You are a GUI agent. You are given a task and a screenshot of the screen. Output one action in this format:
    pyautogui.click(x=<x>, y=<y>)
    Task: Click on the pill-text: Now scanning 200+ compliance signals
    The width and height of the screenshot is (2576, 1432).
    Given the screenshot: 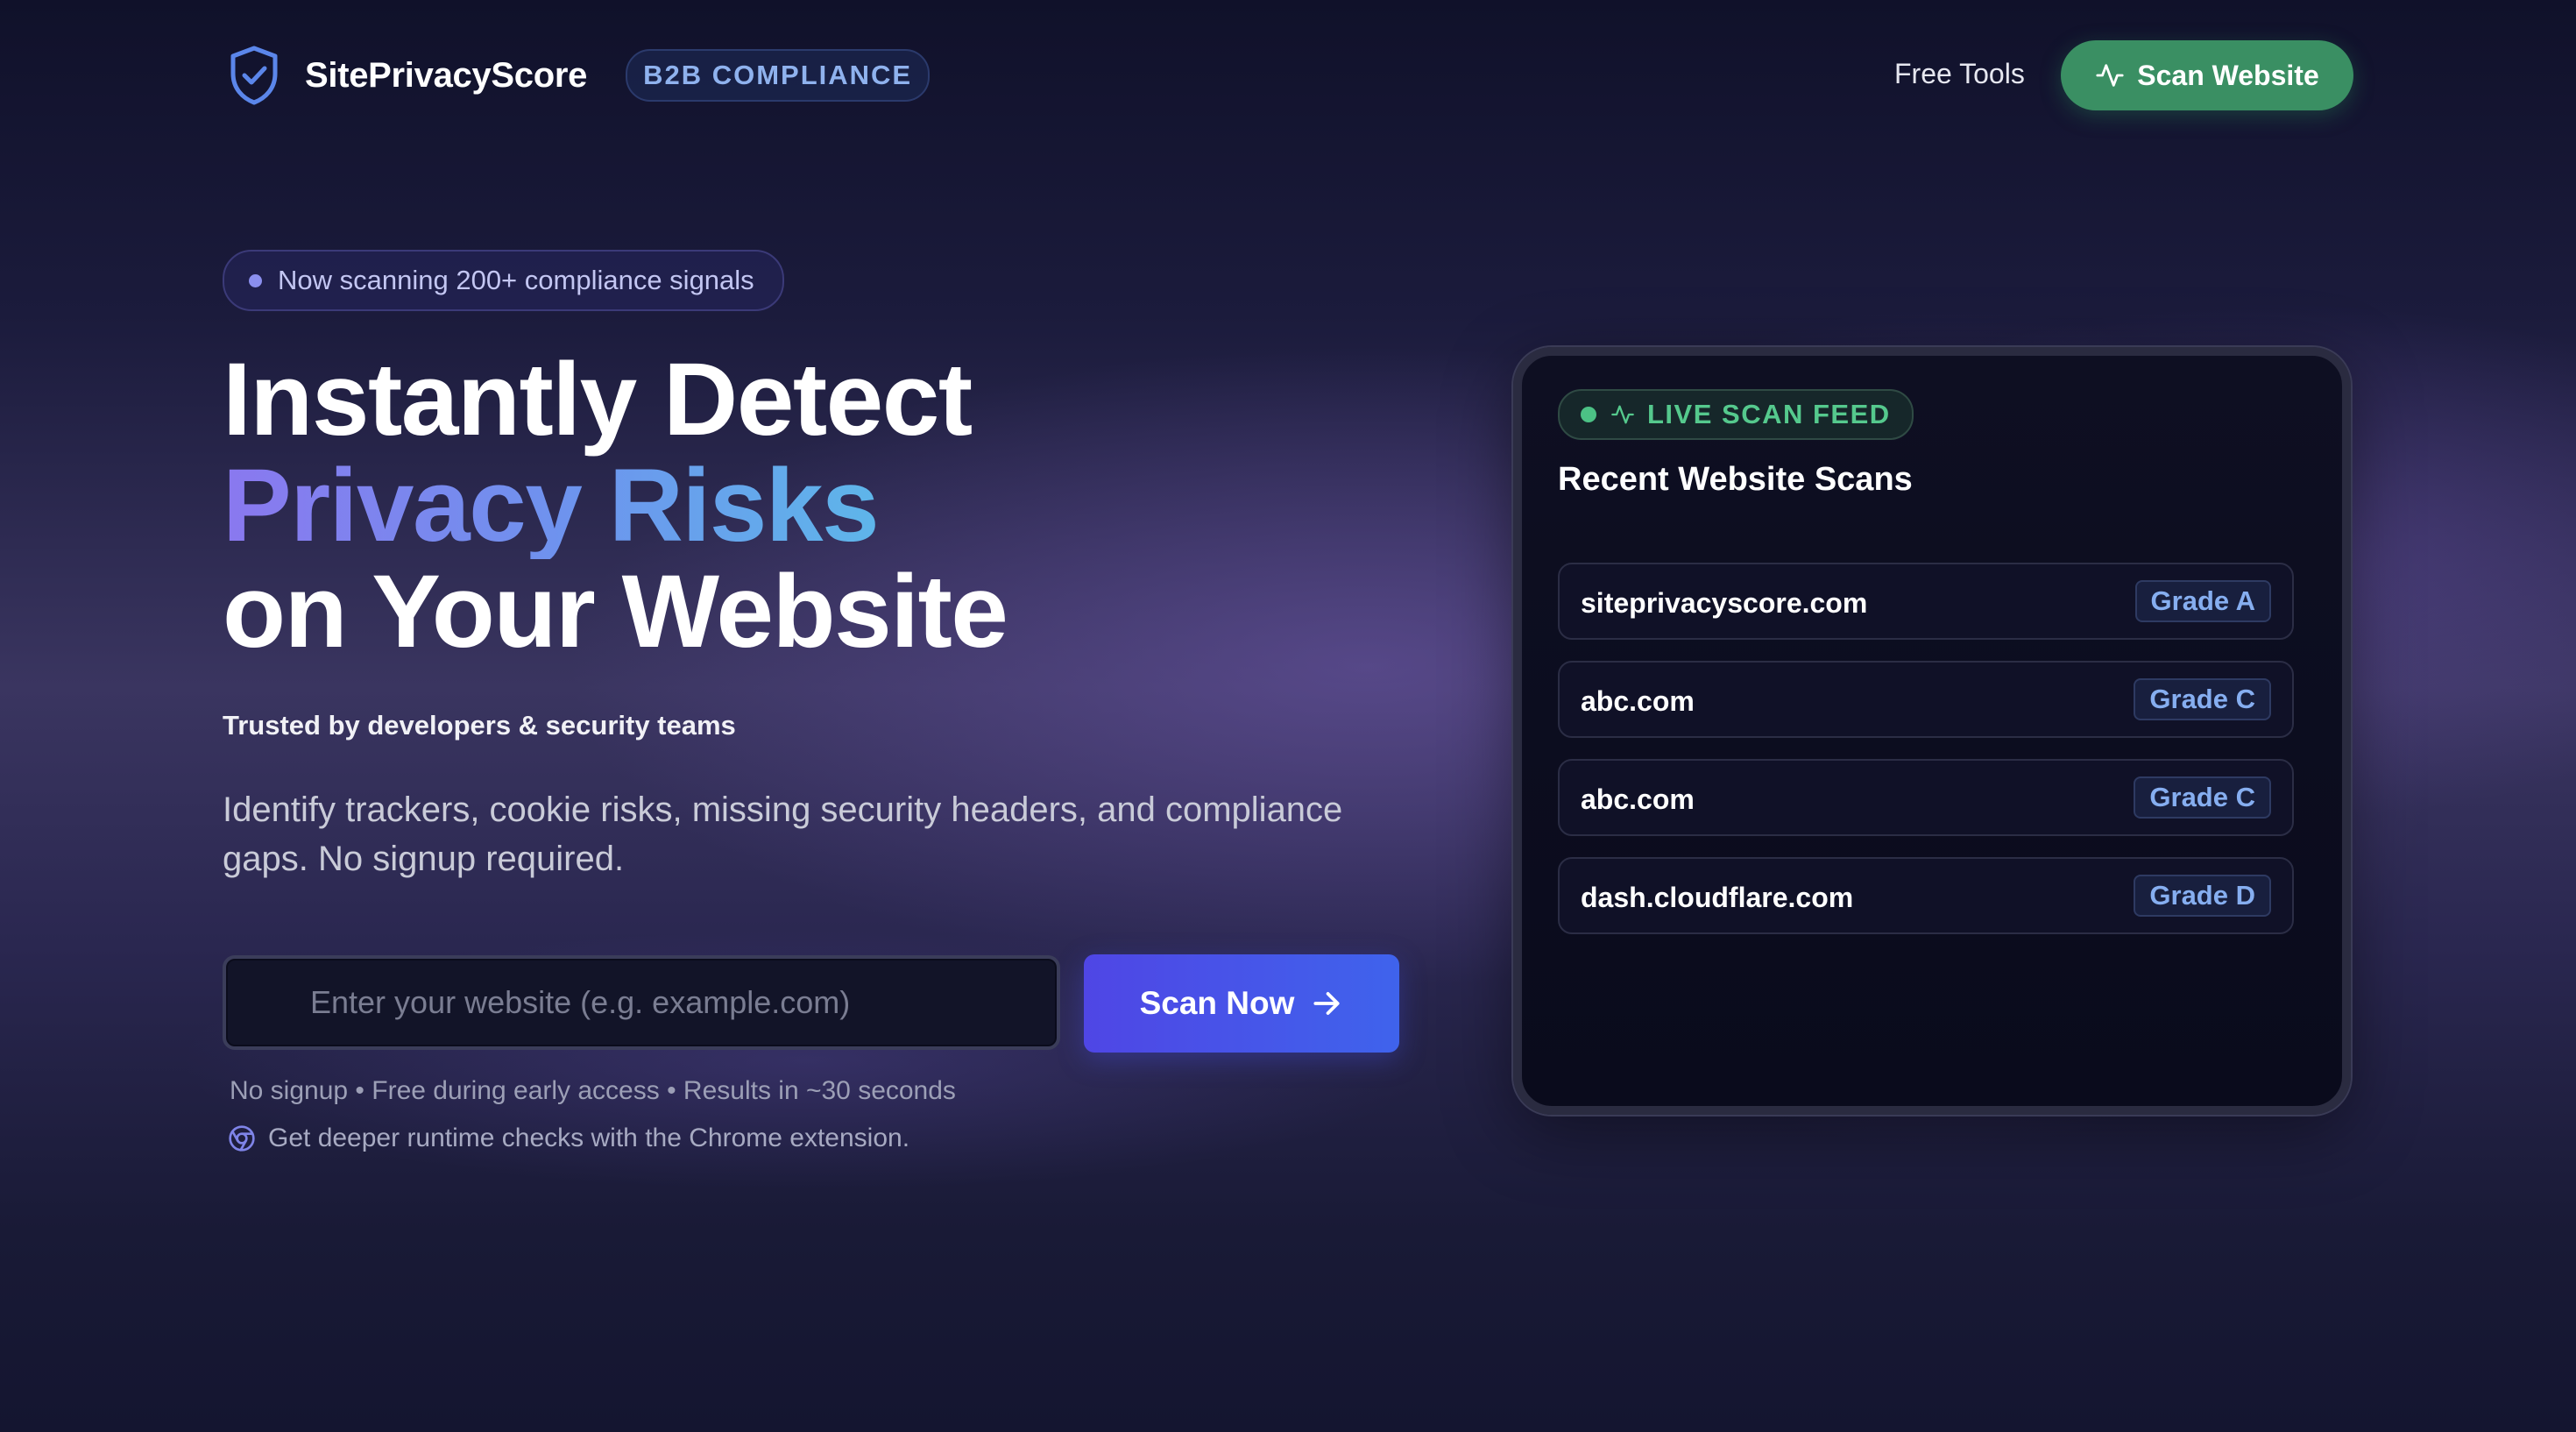 What is the action you would take?
    pyautogui.click(x=516, y=280)
    